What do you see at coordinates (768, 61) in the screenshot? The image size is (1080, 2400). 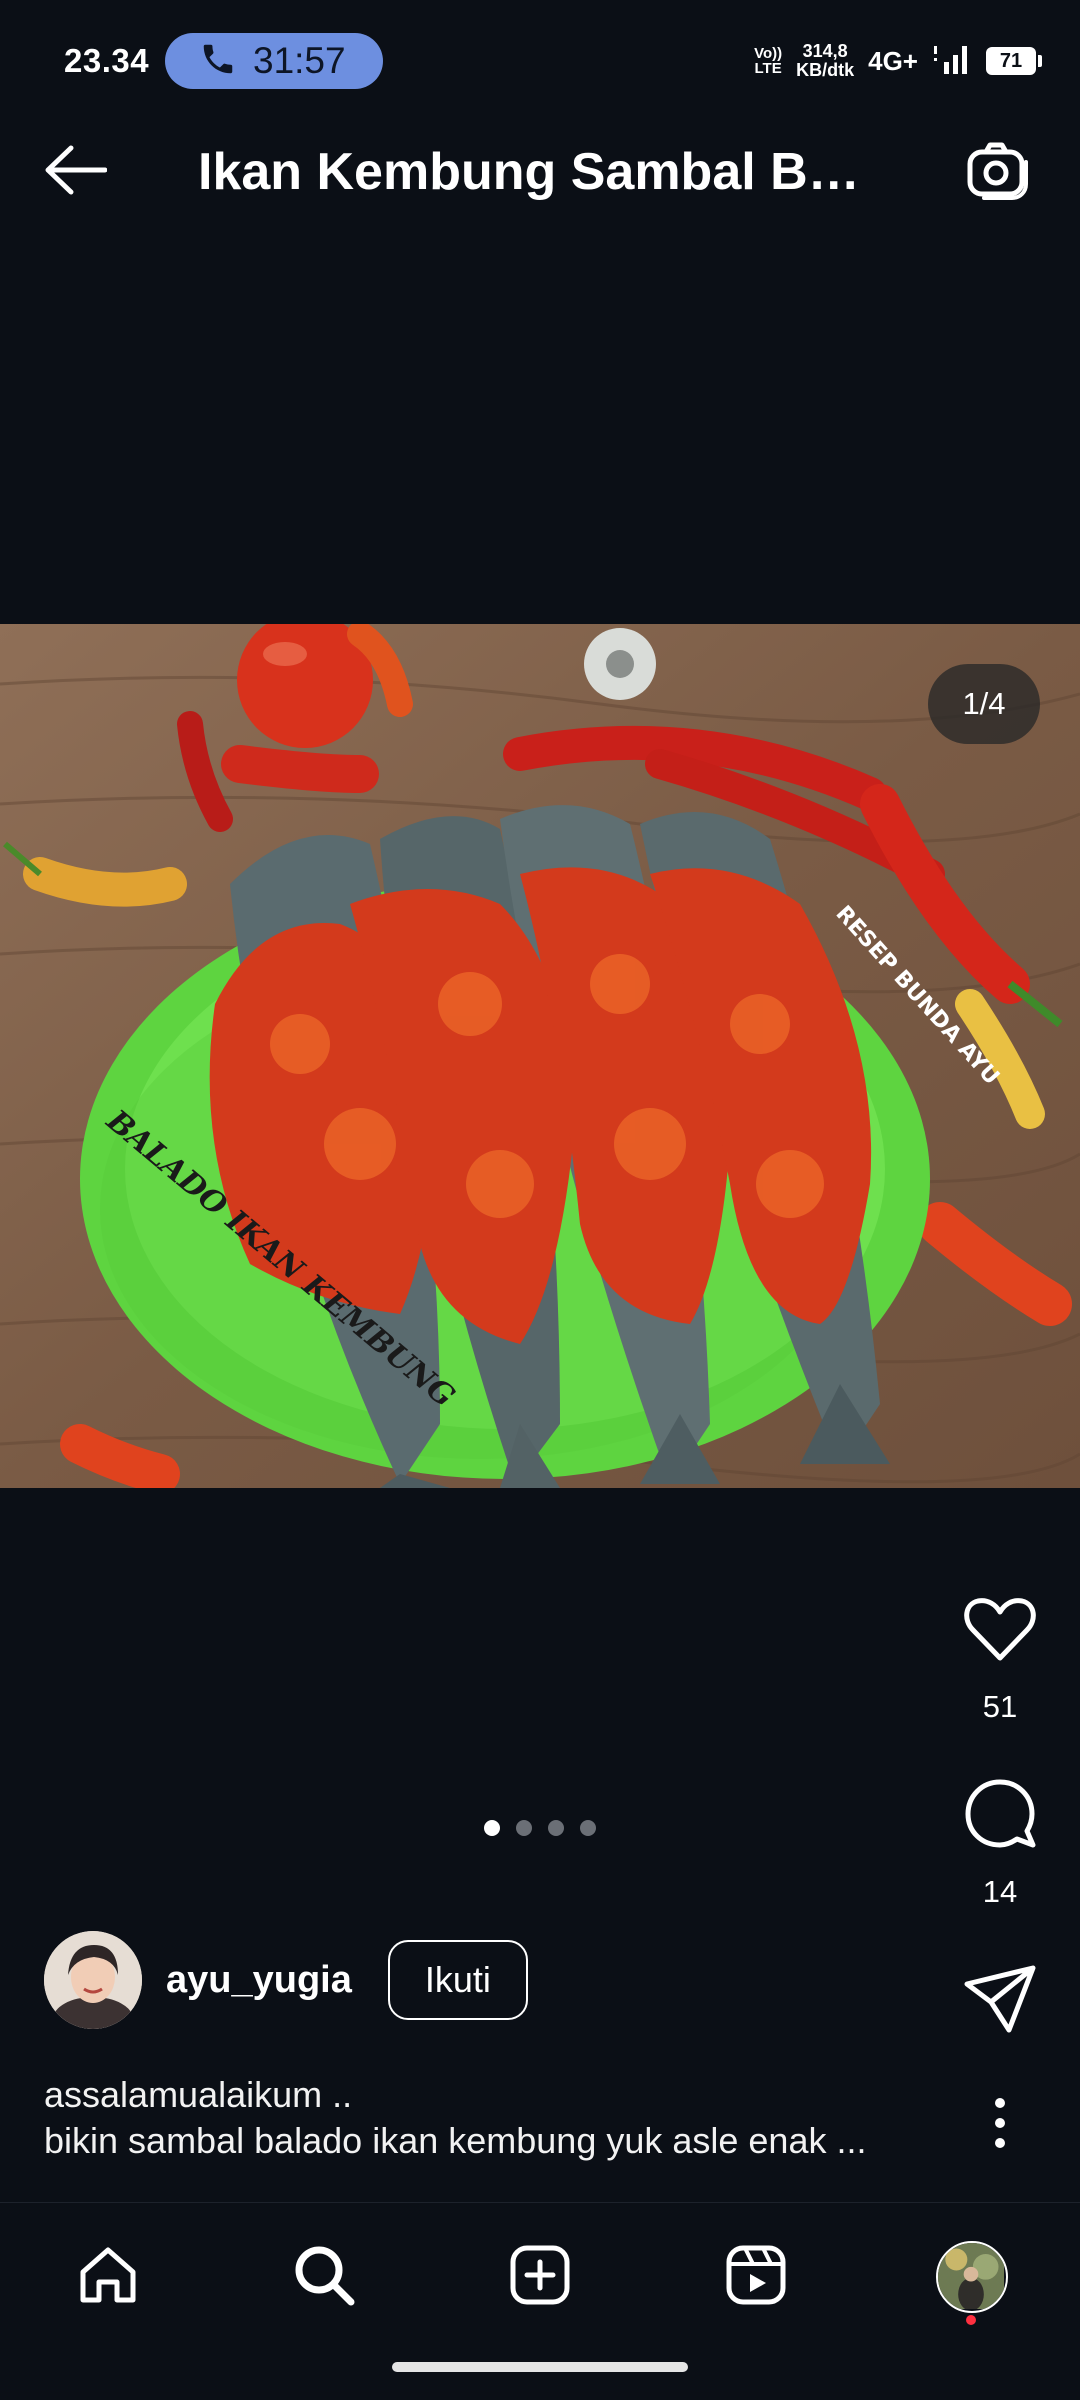 I see `volte-indicator: Vo)) LTE` at bounding box center [768, 61].